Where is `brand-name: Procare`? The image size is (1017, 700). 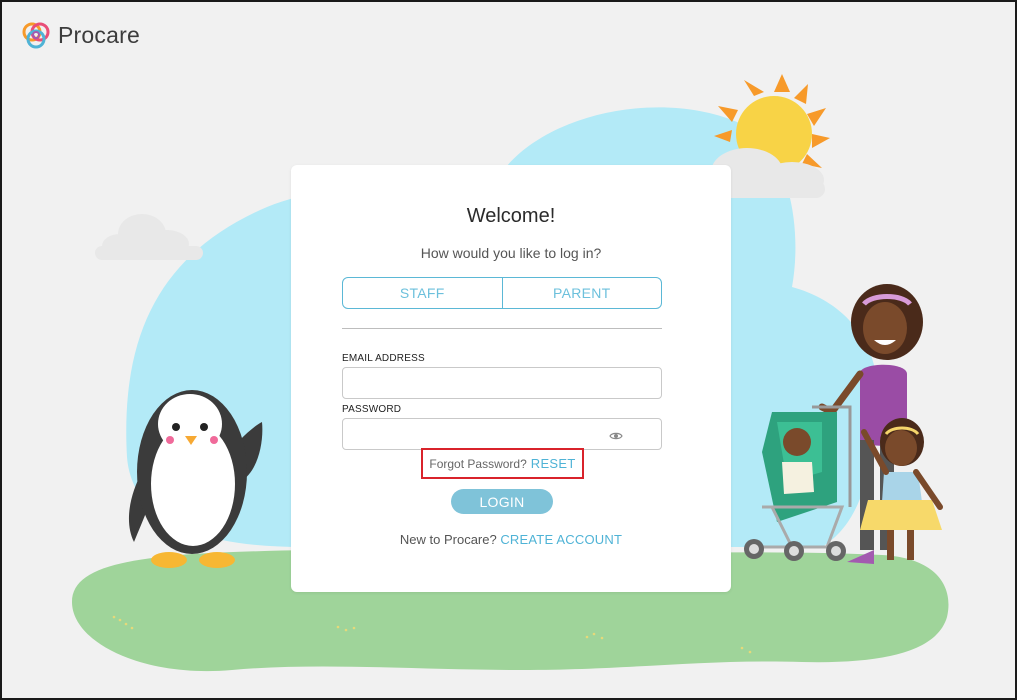 brand-name: Procare is located at coordinates (99, 34).